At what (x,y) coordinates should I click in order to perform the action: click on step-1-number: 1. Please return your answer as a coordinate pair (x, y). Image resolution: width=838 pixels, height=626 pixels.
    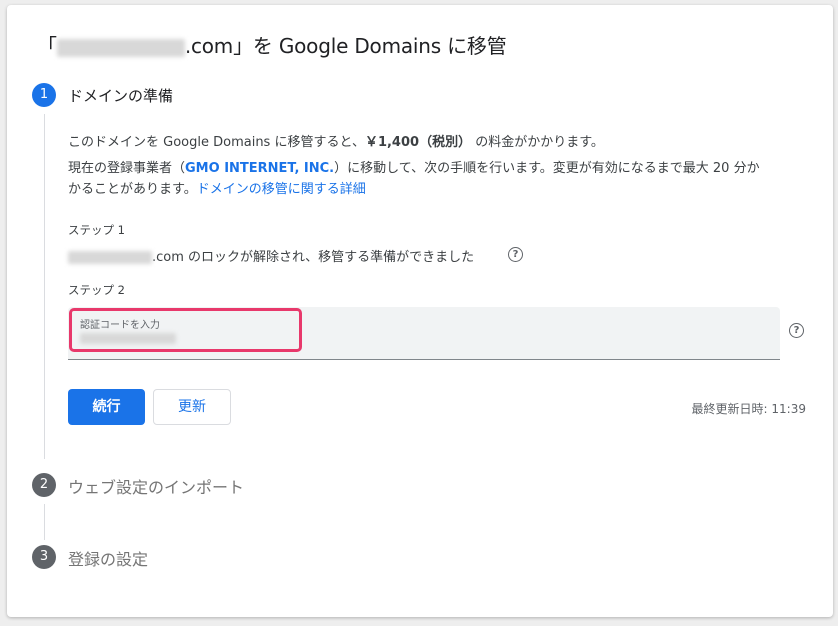
    Looking at the image, I should click on (44, 95).